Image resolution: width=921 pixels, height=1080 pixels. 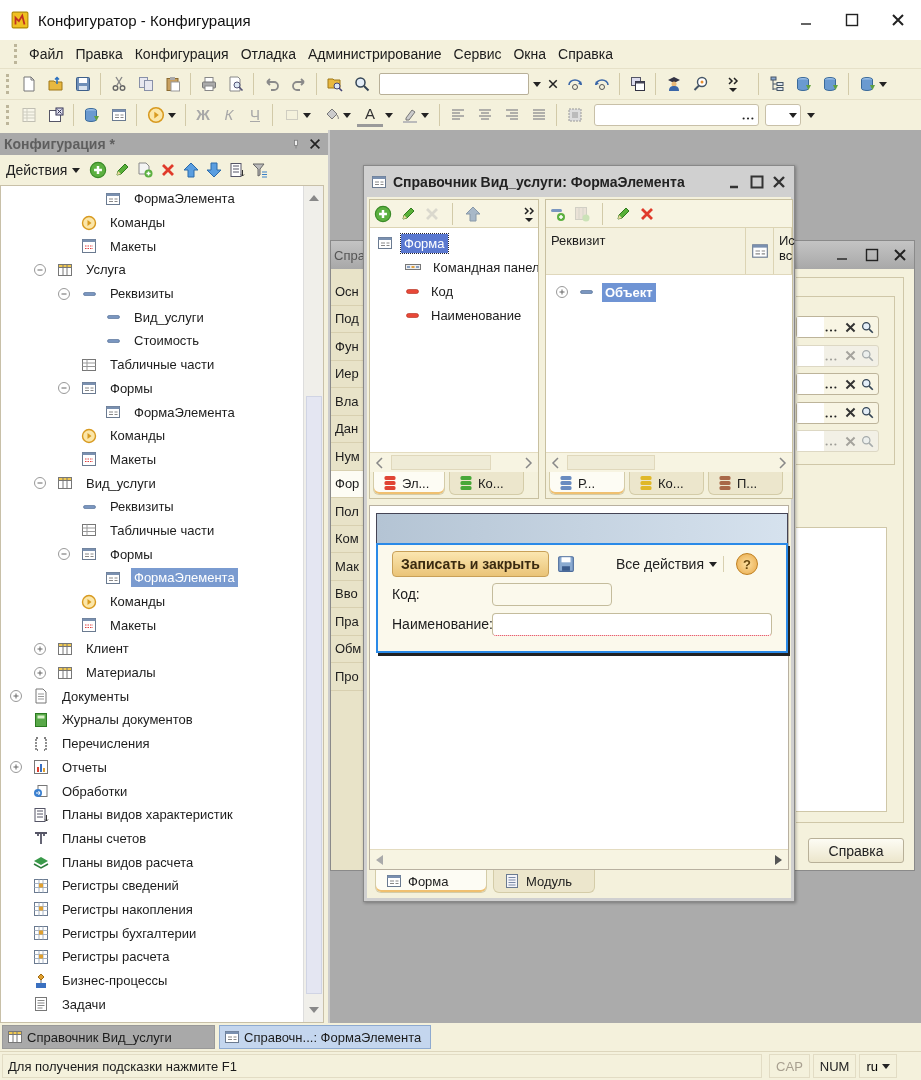 I want to click on menu-item: Файл, so click(x=46, y=54).